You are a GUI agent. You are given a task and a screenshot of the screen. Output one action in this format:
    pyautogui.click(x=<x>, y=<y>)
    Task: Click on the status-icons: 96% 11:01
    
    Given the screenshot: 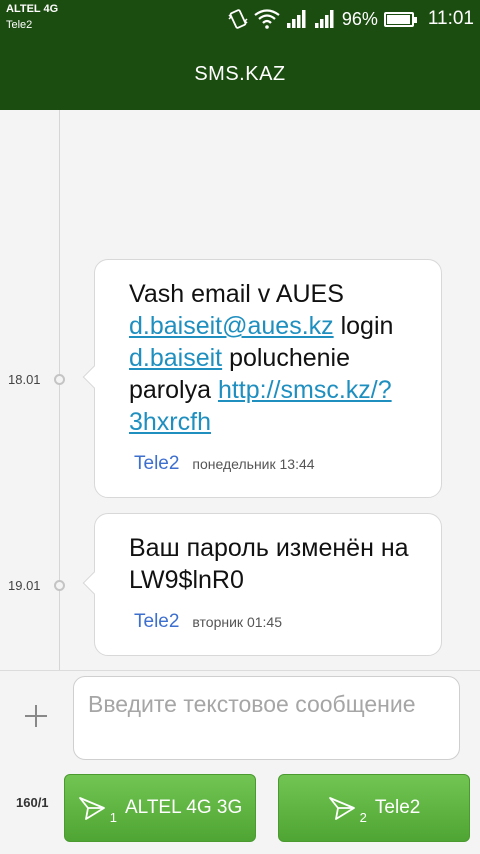 What is the action you would take?
    pyautogui.click(x=351, y=19)
    